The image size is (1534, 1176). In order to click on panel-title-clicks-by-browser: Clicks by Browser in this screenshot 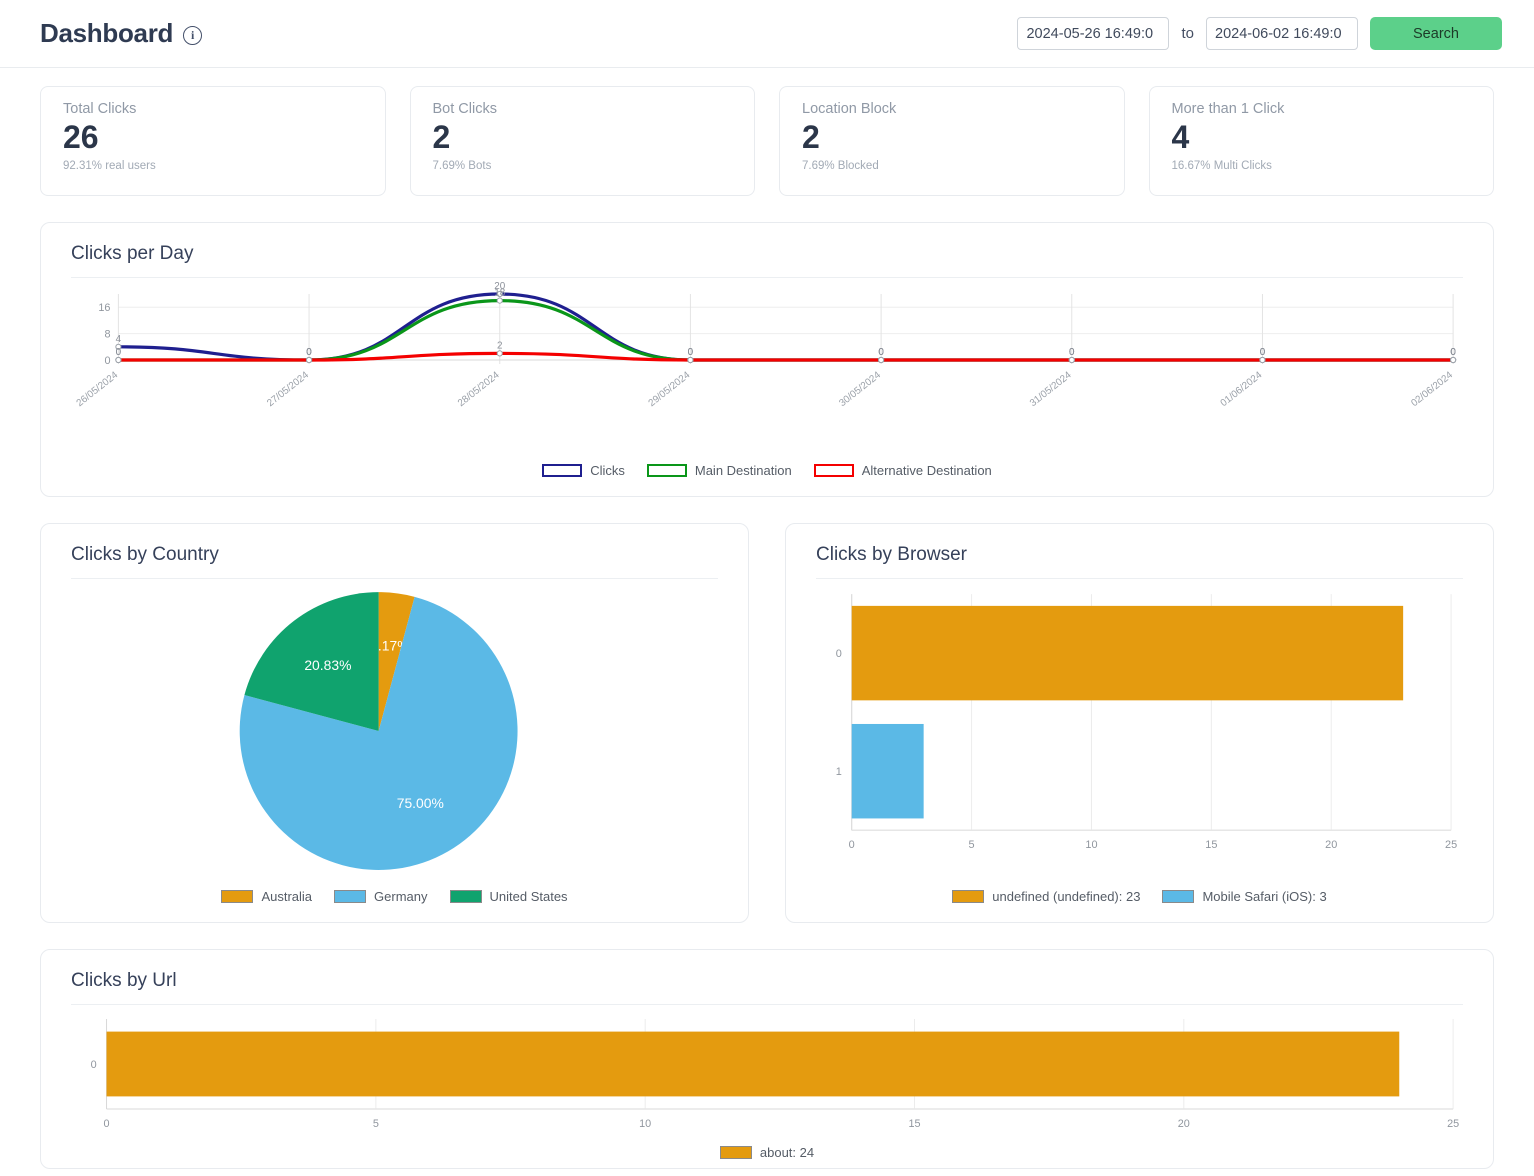, I will do `click(1139, 561)`.